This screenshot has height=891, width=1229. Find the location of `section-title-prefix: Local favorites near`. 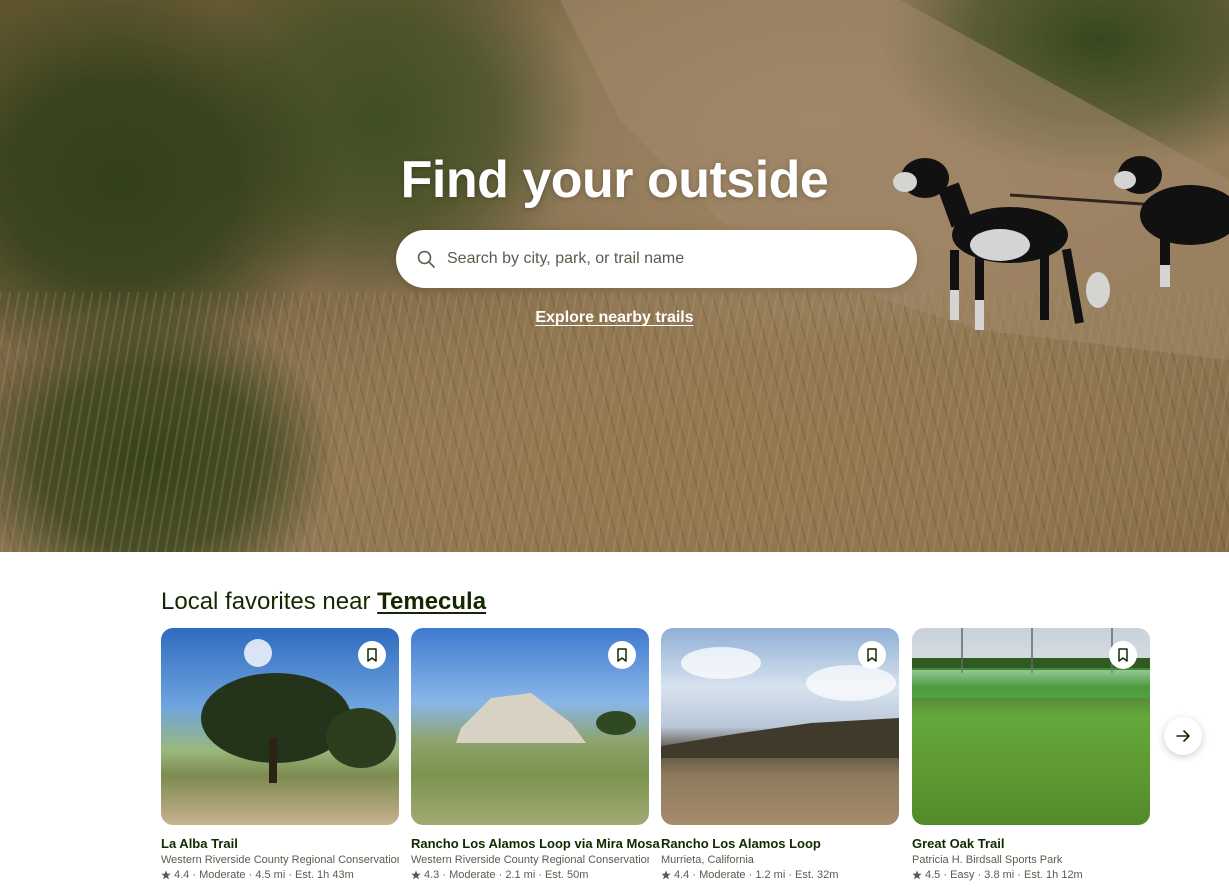

section-title-prefix: Local favorites near is located at coordinates (266, 601).